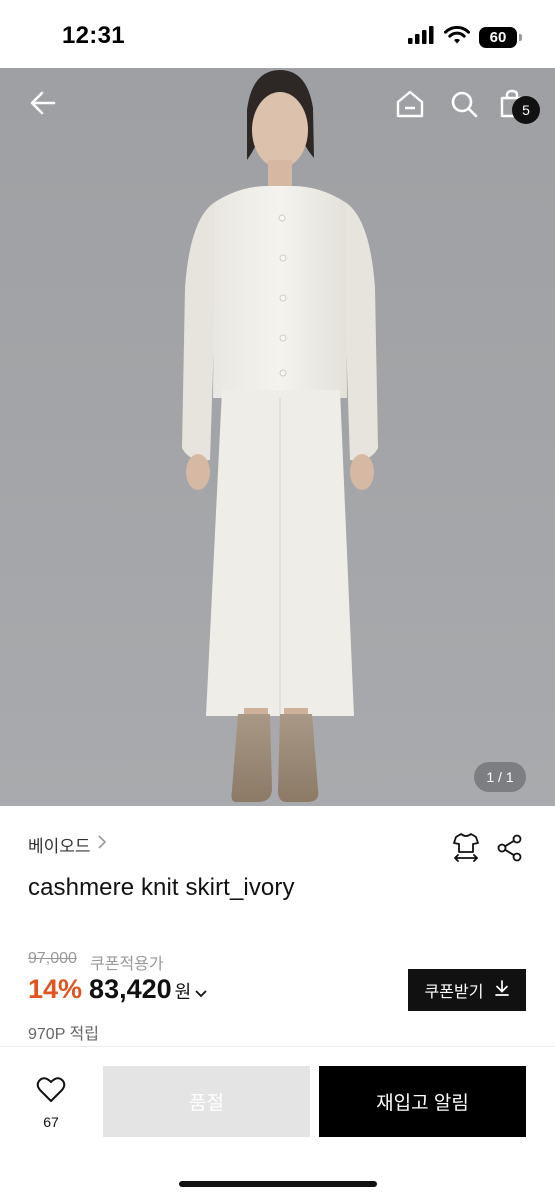 This screenshot has width=555, height=1200. Describe the element at coordinates (52, 958) in the screenshot. I see `original-price: 97,000` at that location.